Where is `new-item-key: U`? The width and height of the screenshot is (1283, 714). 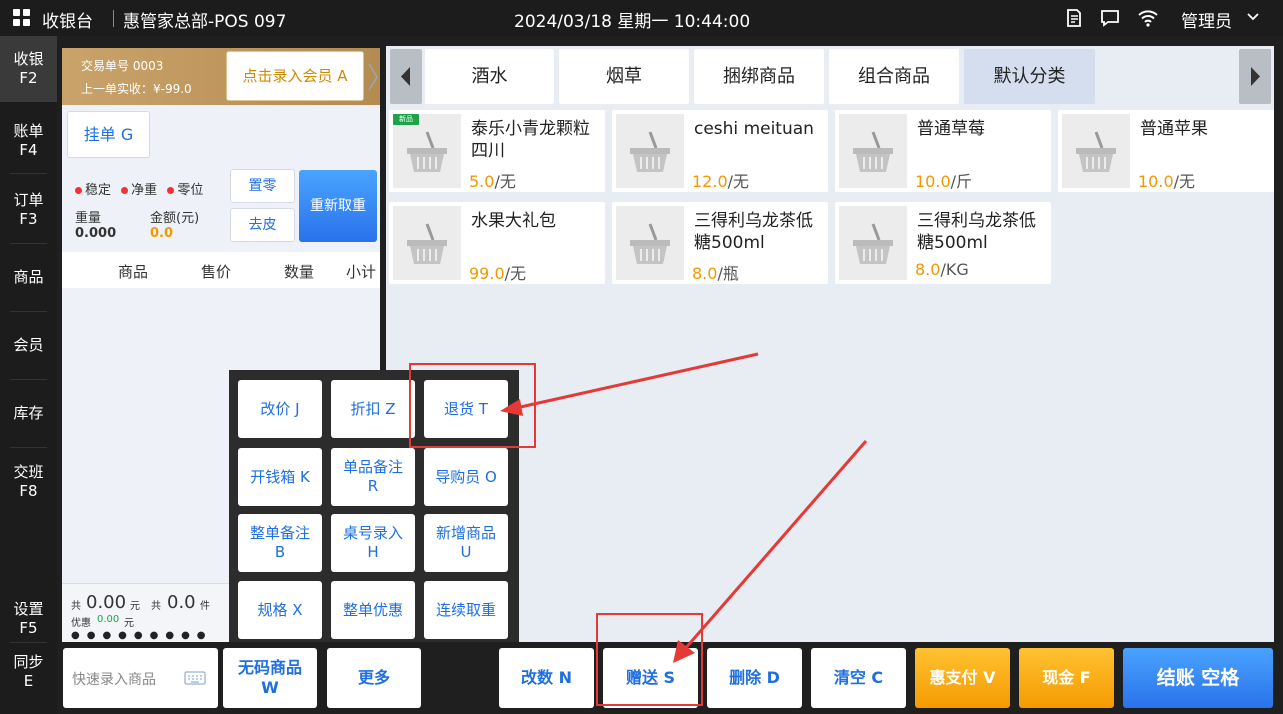 new-item-key: U is located at coordinates (466, 552).